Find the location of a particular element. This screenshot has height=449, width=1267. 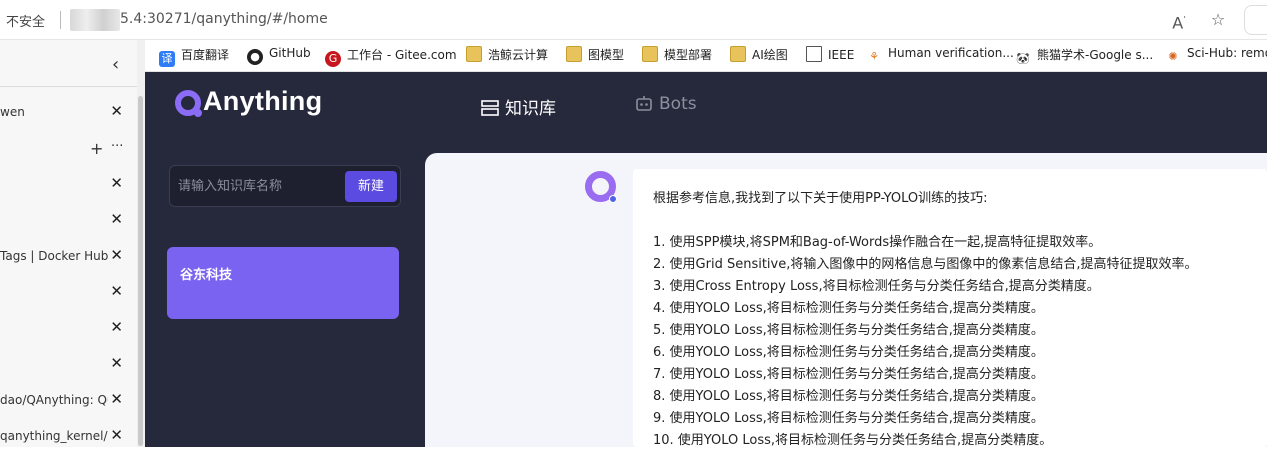

bookmark-label: GitHub is located at coordinates (290, 53).